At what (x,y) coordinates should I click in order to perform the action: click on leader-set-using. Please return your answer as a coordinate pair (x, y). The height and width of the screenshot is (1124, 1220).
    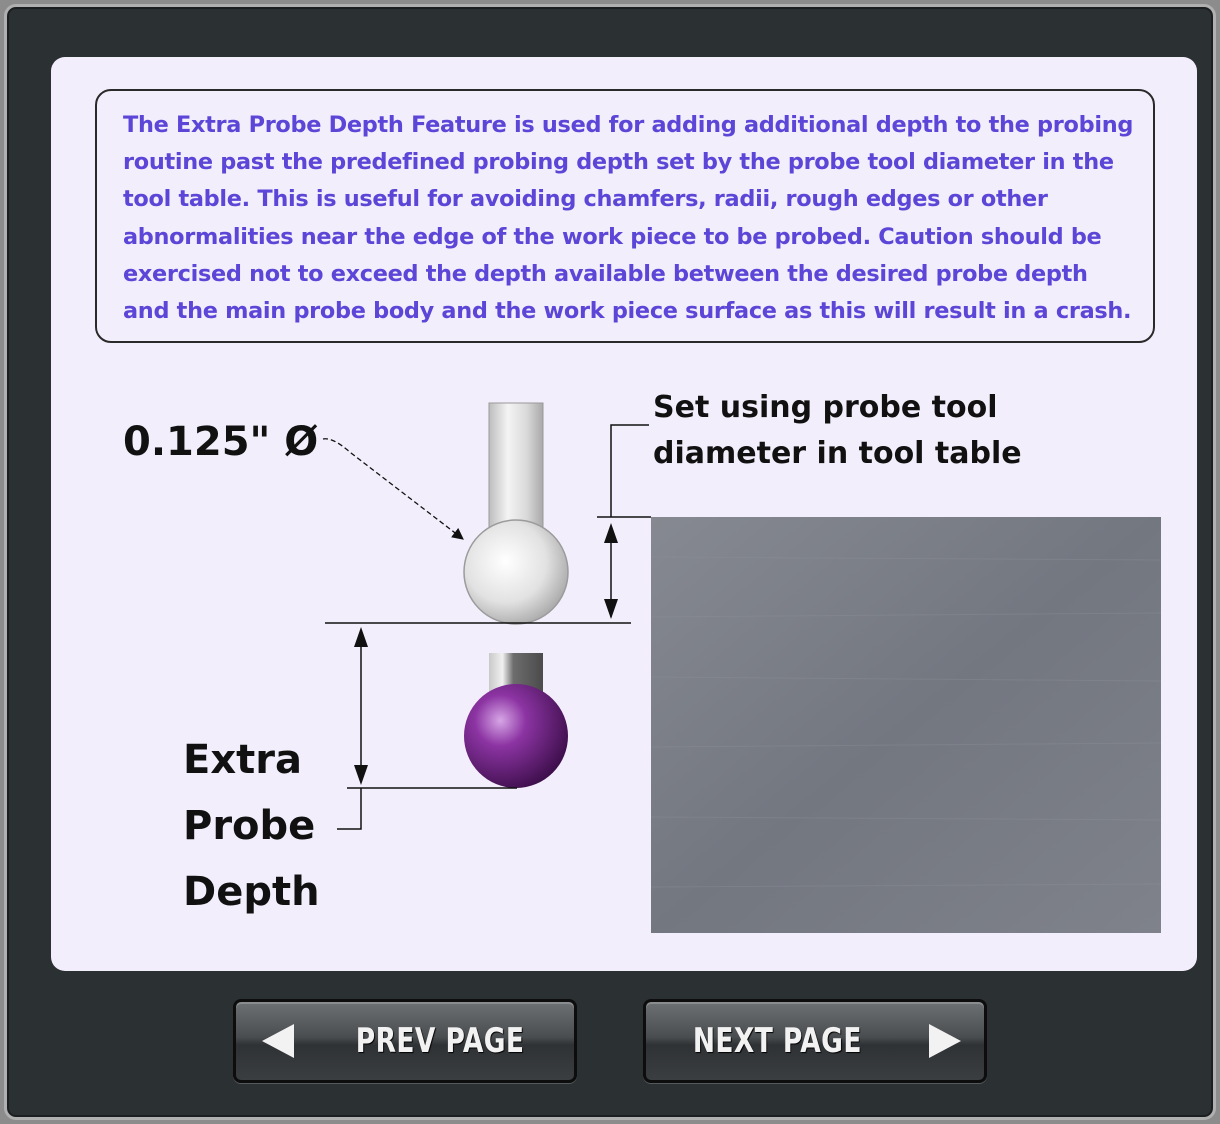
    Looking at the image, I should click on (629, 470).